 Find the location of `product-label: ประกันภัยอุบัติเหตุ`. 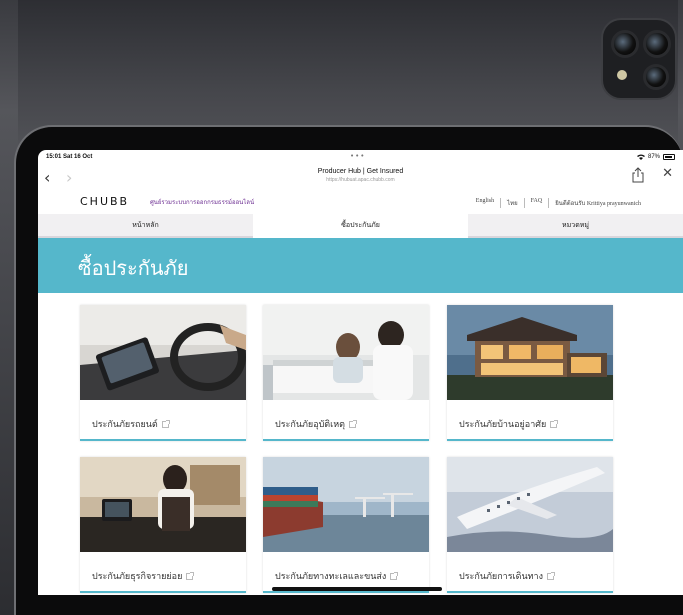

product-label: ประกันภัยอุบัติเหตุ is located at coordinates (316, 424).